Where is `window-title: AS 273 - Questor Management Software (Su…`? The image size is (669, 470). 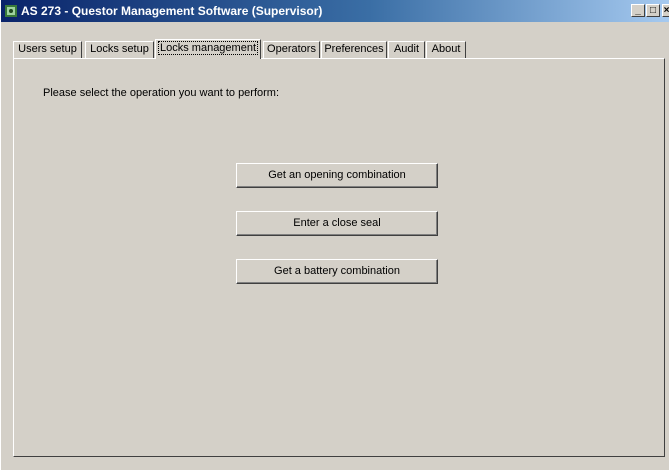 window-title: AS 273 - Questor Management Software (Su… is located at coordinates (172, 11).